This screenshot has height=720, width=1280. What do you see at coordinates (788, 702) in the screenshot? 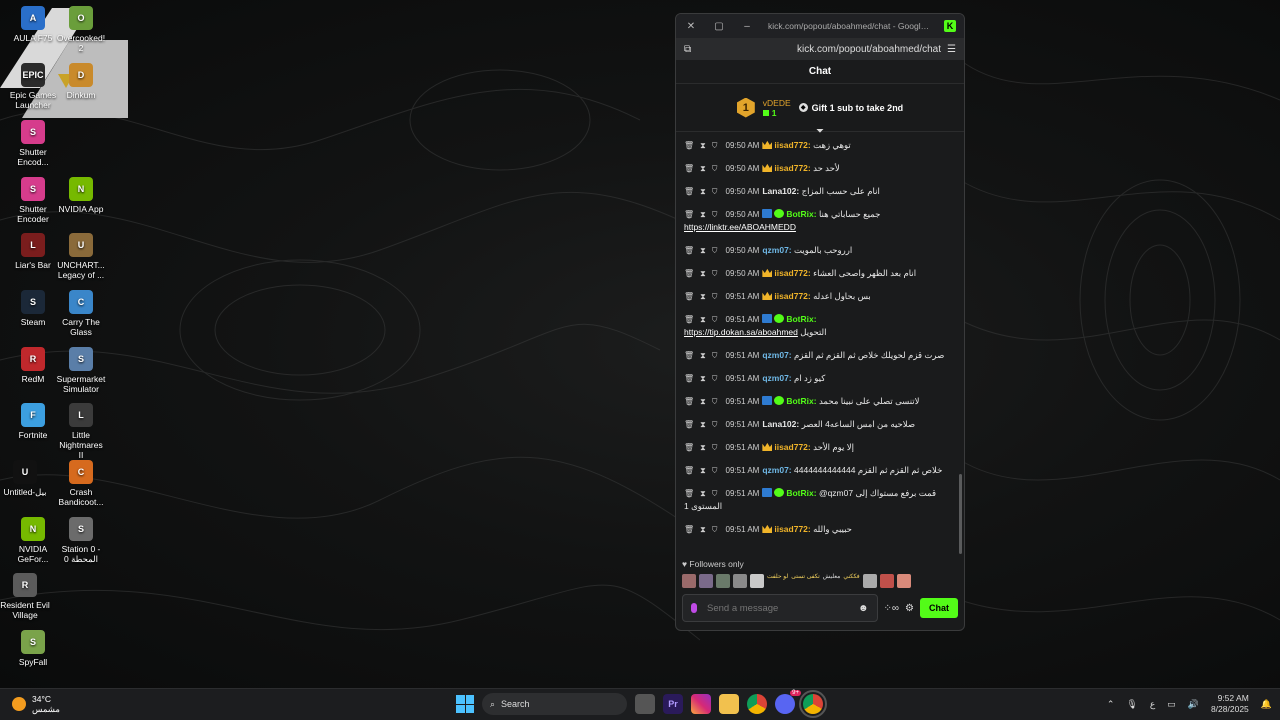
I see `discord-icon: 9+` at bounding box center [788, 702].